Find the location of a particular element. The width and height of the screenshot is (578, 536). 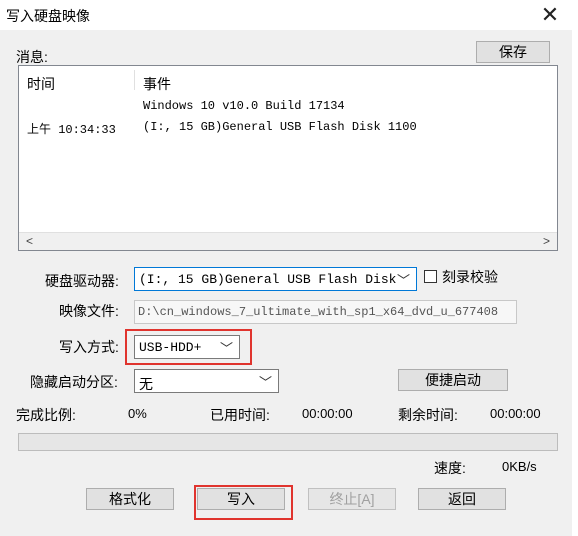

speed-value: 0KB/s is located at coordinates (519, 466).